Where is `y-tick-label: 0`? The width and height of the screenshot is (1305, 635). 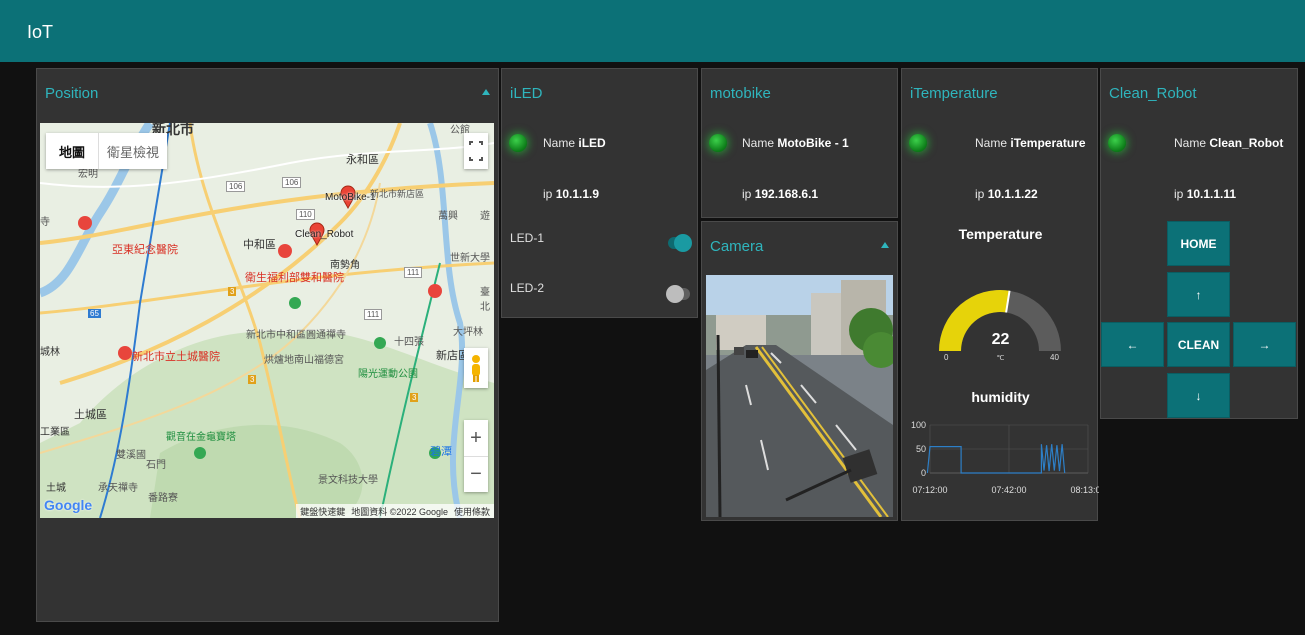 y-tick-label: 0 is located at coordinates (923, 473).